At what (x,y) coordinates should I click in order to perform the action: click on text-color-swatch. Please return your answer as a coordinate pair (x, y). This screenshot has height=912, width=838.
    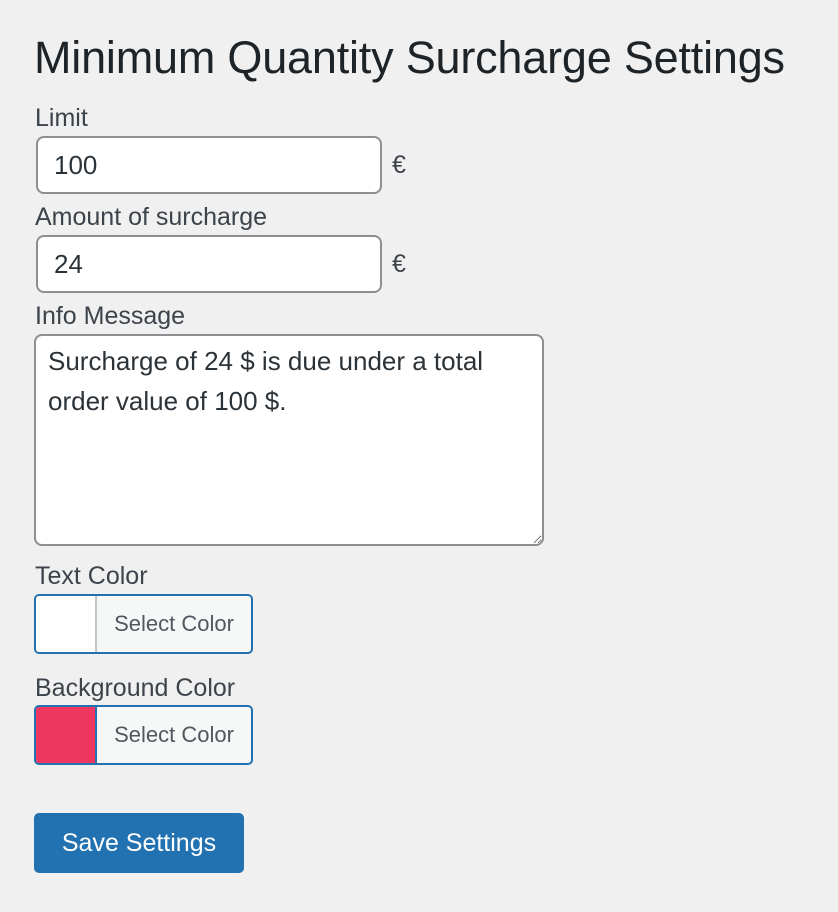
    Looking at the image, I should click on (66, 624).